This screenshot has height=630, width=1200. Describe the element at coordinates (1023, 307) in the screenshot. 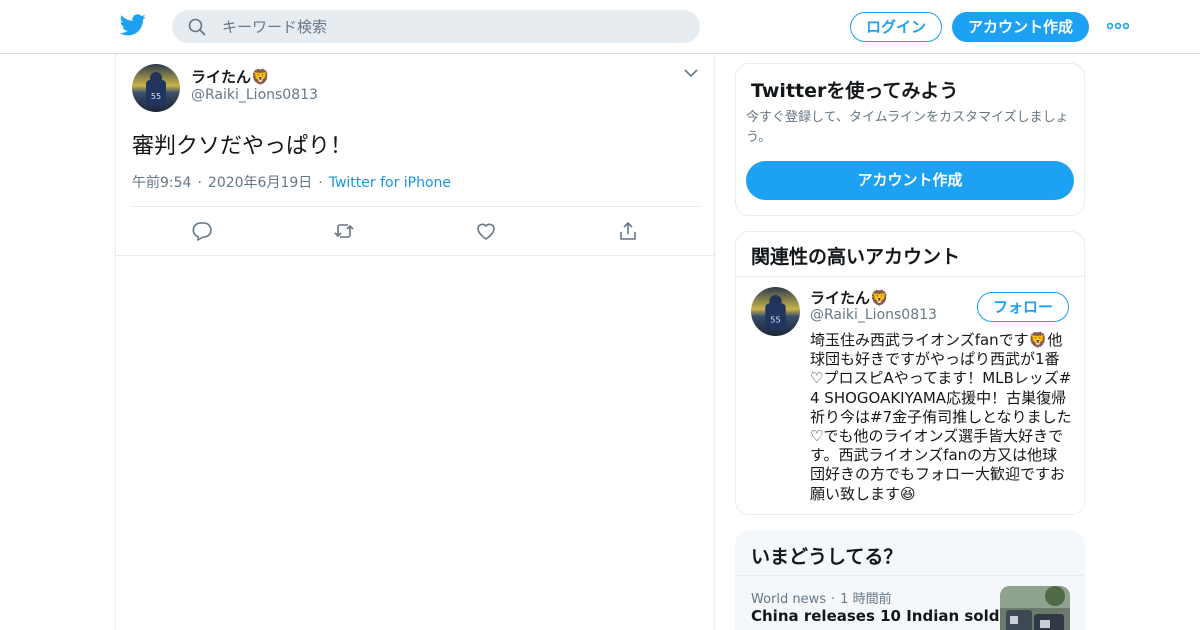

I see `follow-button: フォロー` at that location.